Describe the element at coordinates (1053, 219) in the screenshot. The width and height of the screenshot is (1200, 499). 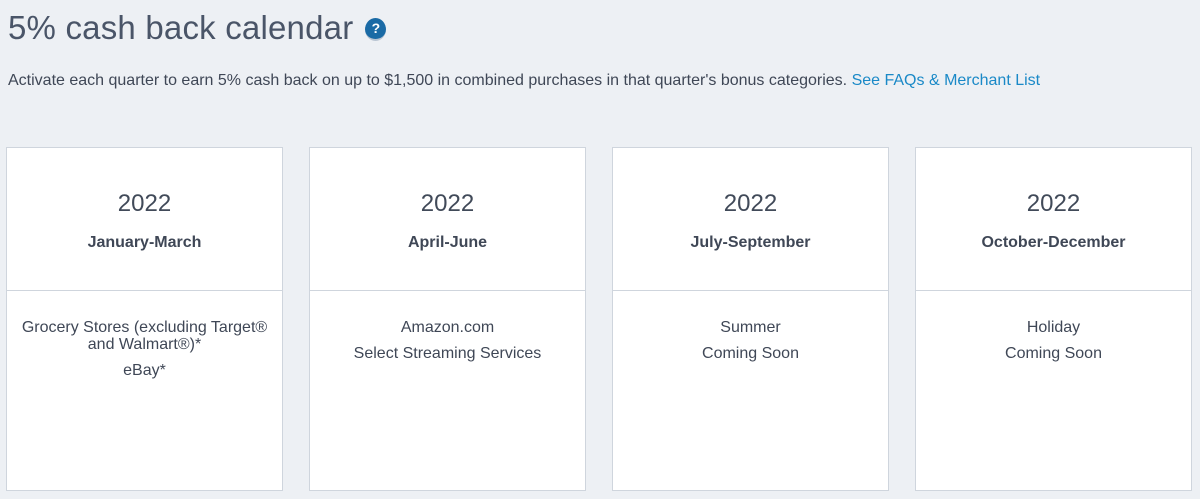
I see `quarter-card-header: 2022 October-December` at that location.